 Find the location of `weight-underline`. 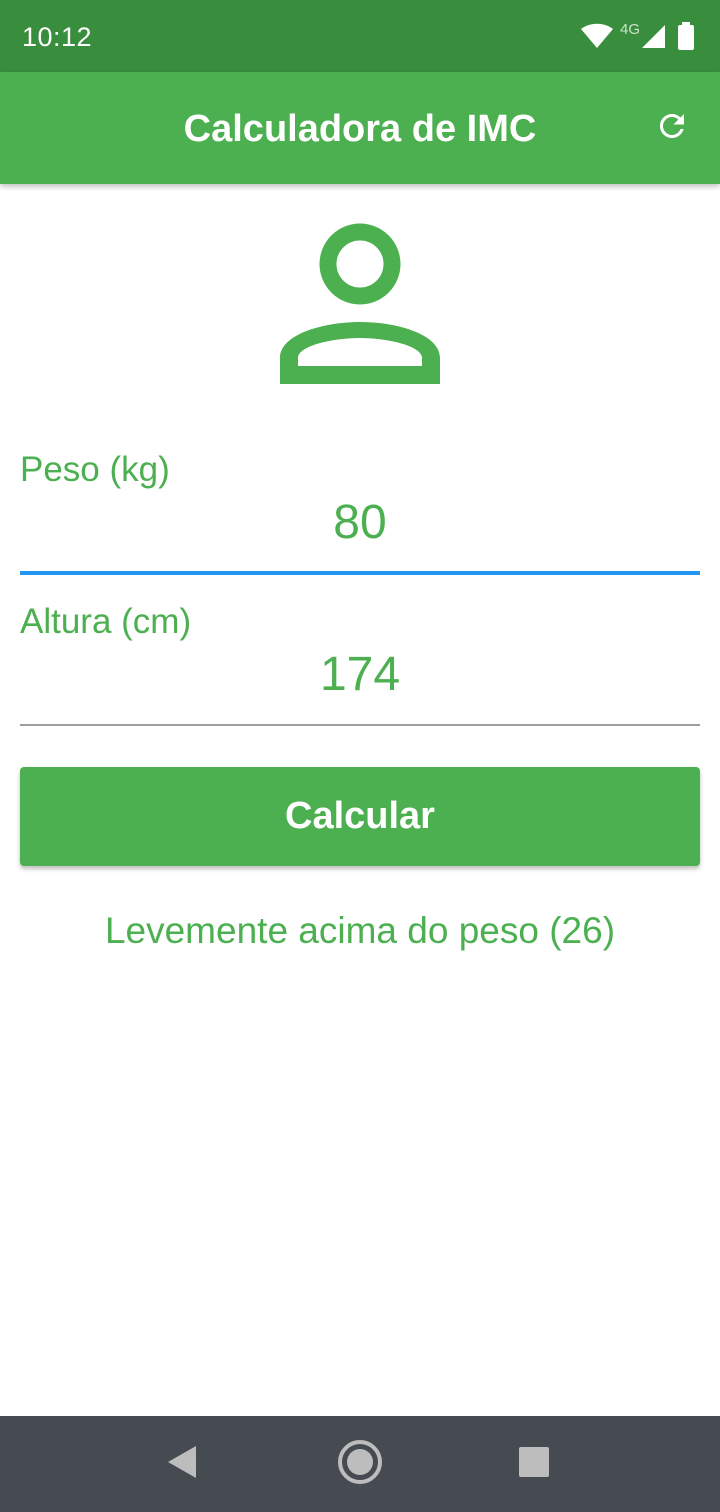

weight-underline is located at coordinates (360, 573).